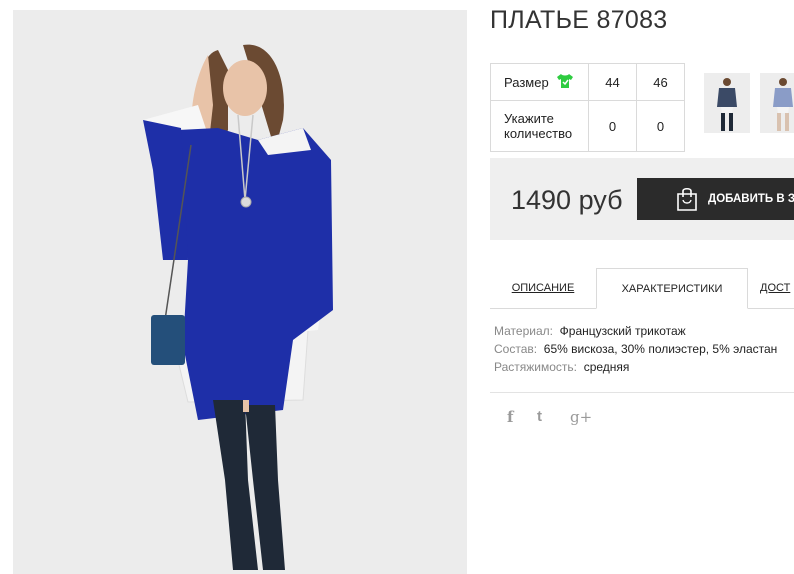  I want to click on spec-value: 65% вискоза, 30% полиэстер, 5% эластан, so click(660, 349).